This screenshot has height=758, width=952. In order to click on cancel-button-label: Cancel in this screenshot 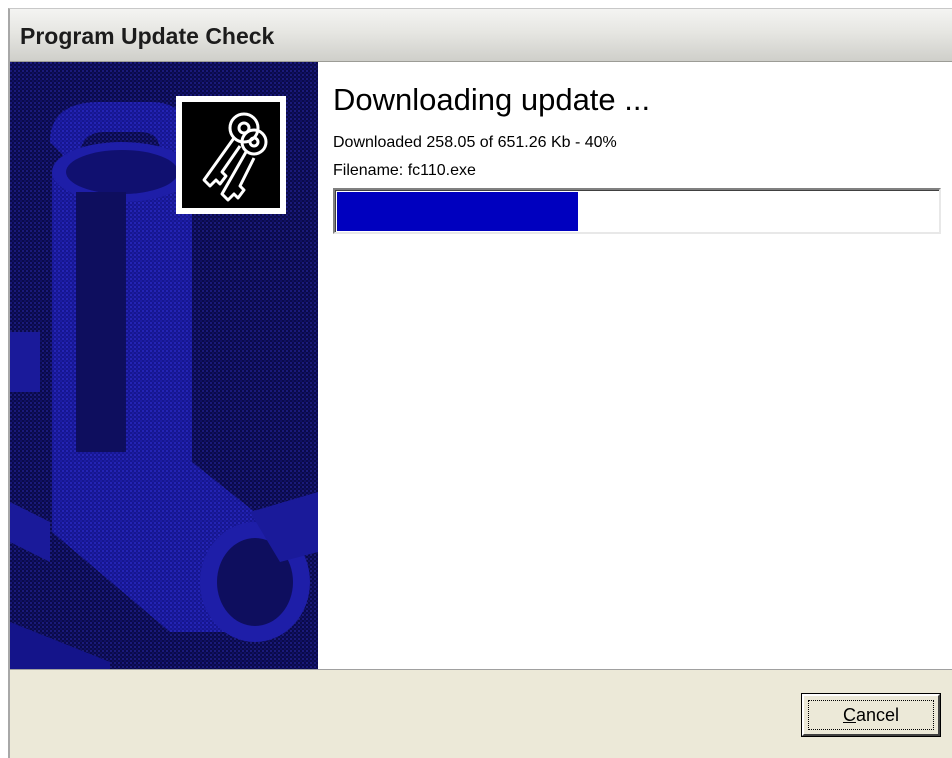, I will do `click(871, 715)`.